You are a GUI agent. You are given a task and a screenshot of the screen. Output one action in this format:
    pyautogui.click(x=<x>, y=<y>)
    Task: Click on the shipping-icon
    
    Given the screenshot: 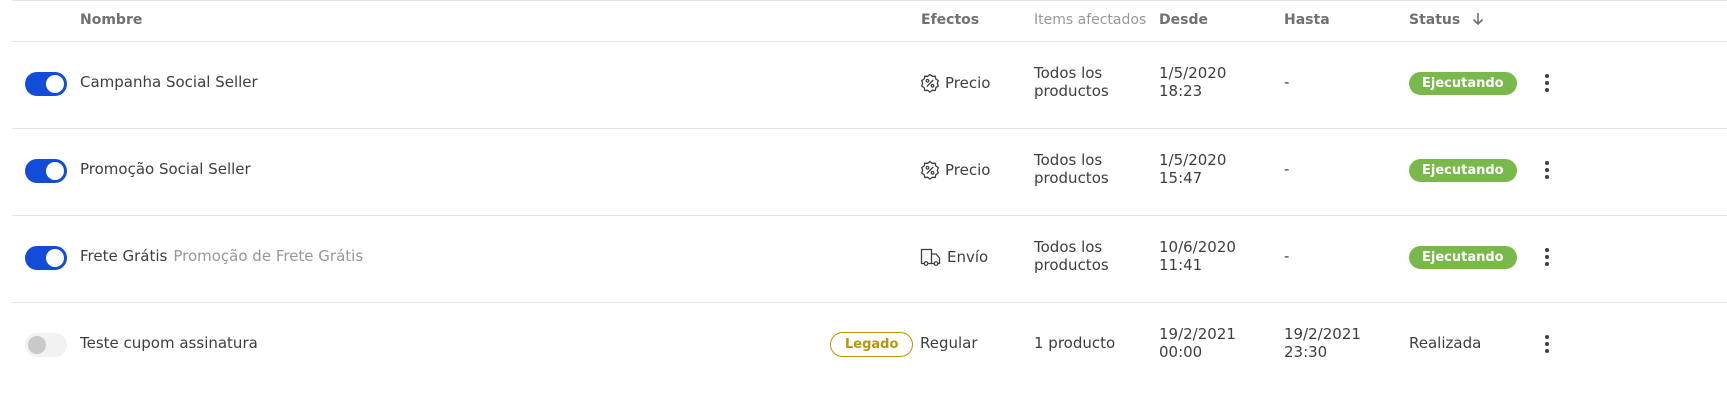 What is the action you would take?
    pyautogui.click(x=930, y=257)
    